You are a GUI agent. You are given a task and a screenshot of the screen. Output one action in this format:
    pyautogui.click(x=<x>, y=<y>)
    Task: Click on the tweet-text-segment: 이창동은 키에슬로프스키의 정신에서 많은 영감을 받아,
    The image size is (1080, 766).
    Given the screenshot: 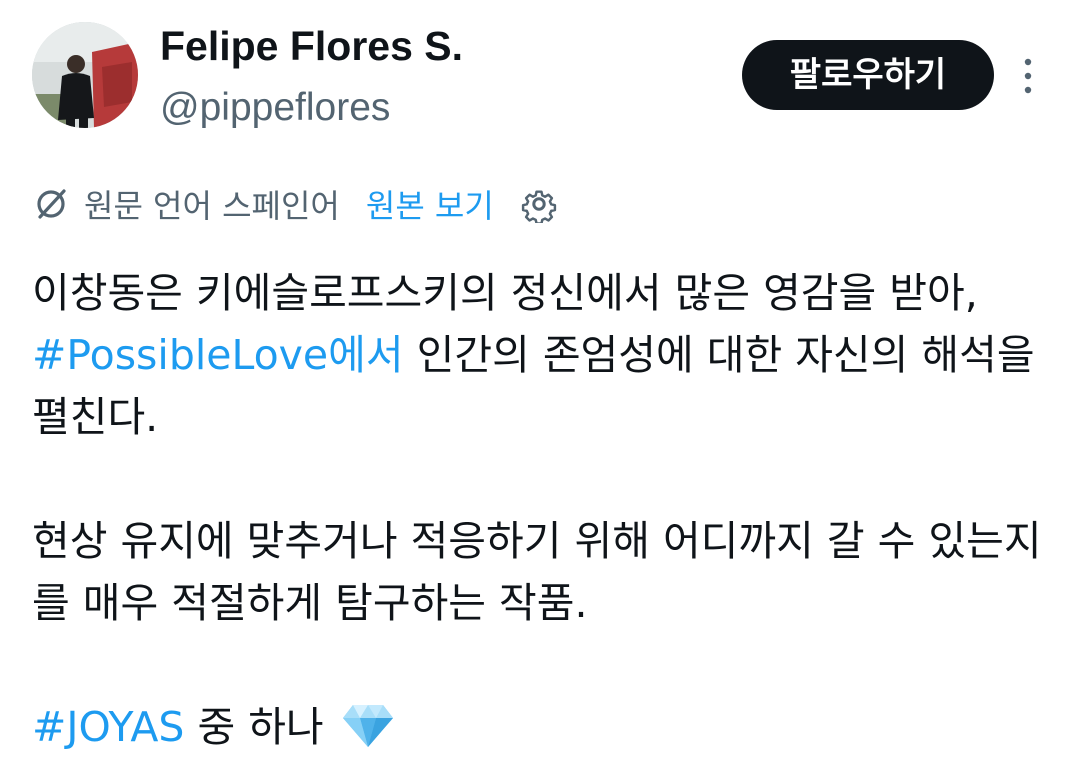 What is the action you would take?
    pyautogui.click(x=505, y=293)
    